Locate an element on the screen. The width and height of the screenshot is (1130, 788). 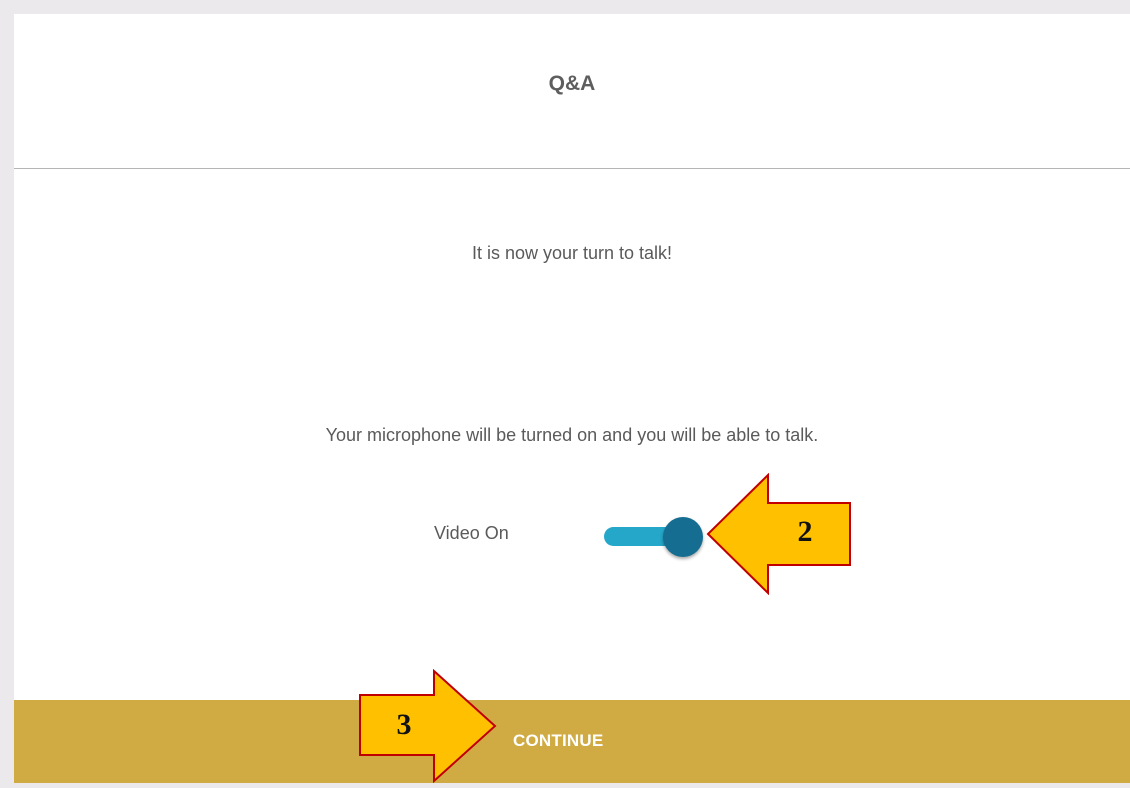
video-toggle is located at coordinates (655, 537).